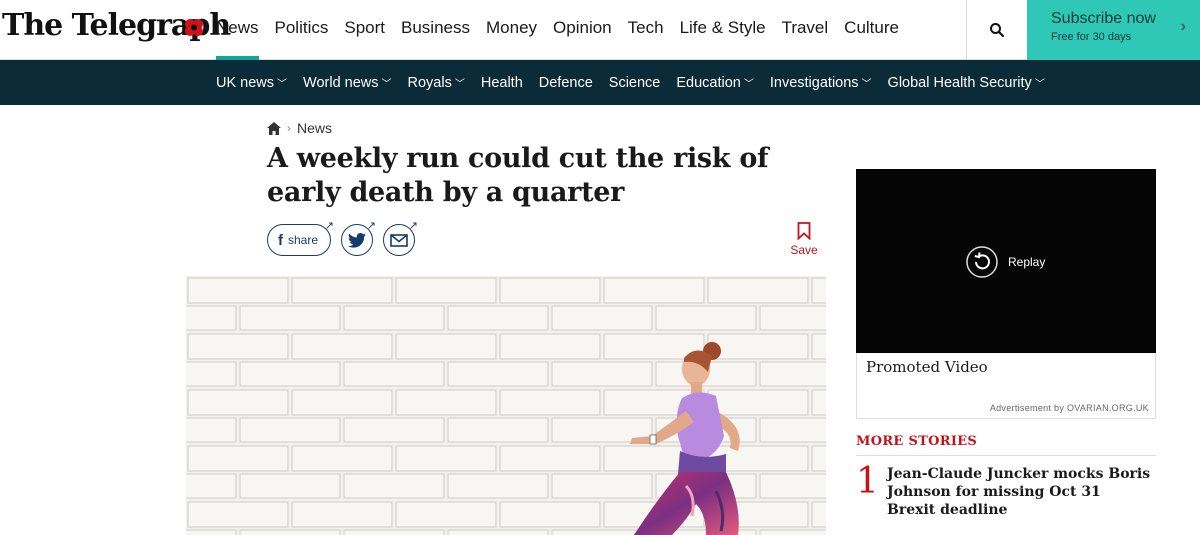 This screenshot has width=1200, height=535. Describe the element at coordinates (303, 240) in the screenshot. I see `share-label: share` at that location.